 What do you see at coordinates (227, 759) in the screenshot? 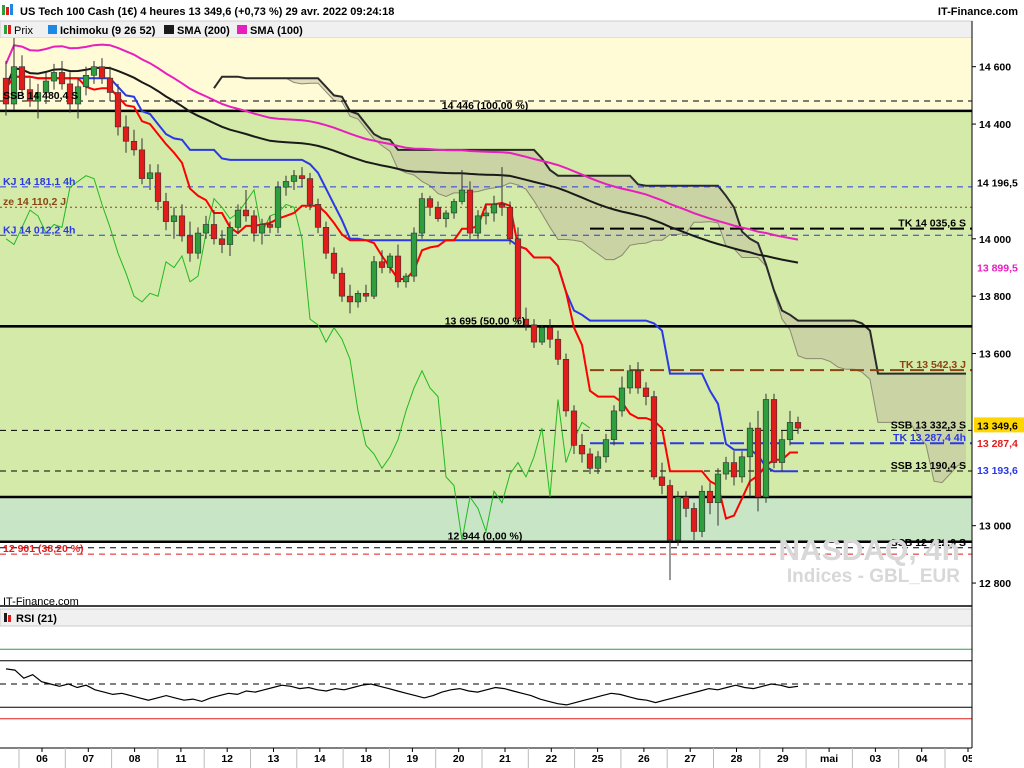
I see `x-tick-label-4: 12` at bounding box center [227, 759].